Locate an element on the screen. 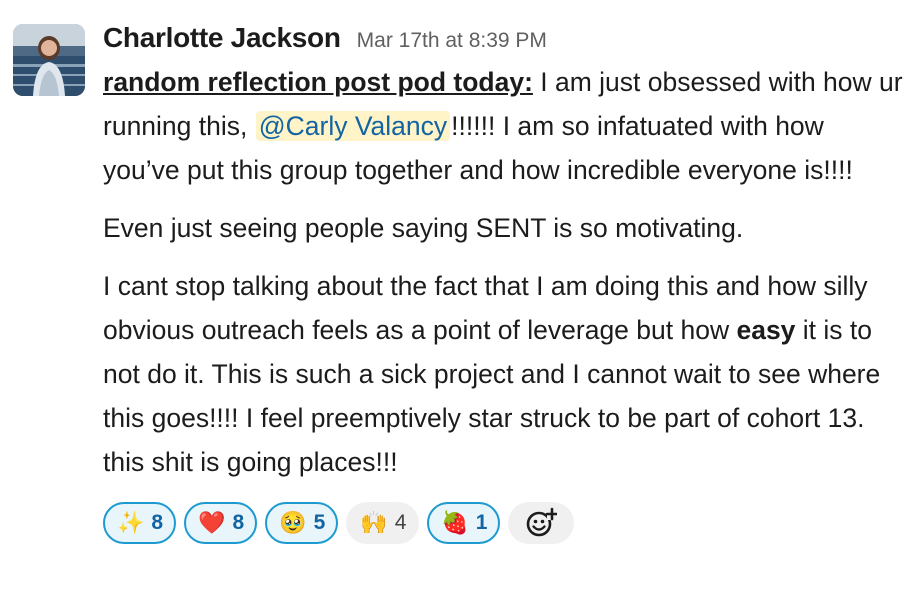 Image resolution: width=914 pixels, height=608 pixels. reaction-holding-back-tears: 🥹 5 is located at coordinates (302, 523).